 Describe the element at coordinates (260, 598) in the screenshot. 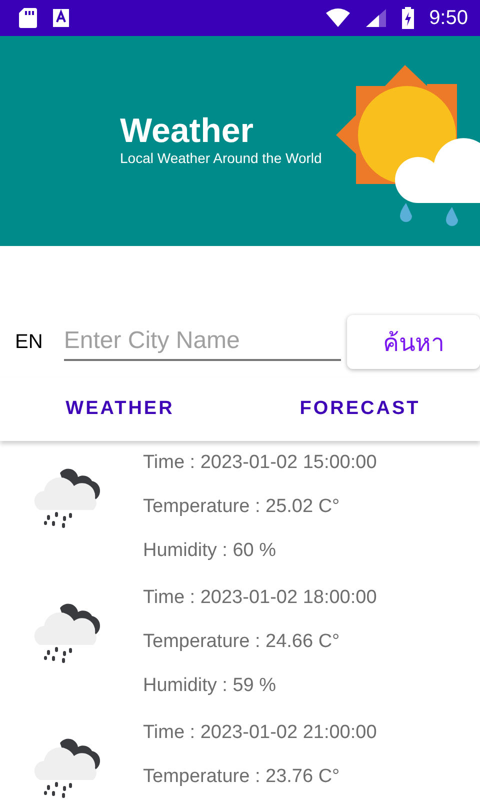

I see `forecast-time: Time : 2023-01-02 18:00:00` at that location.